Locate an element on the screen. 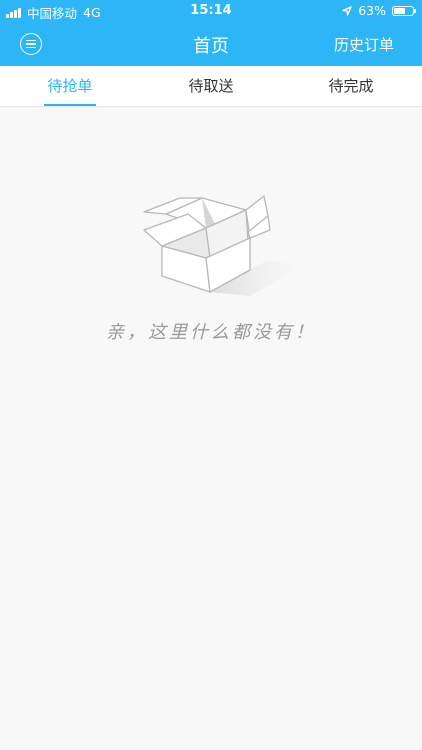 Image resolution: width=422 pixels, height=750 pixels. empty-message: 亲，这里什么都没有！ is located at coordinates (211, 332).